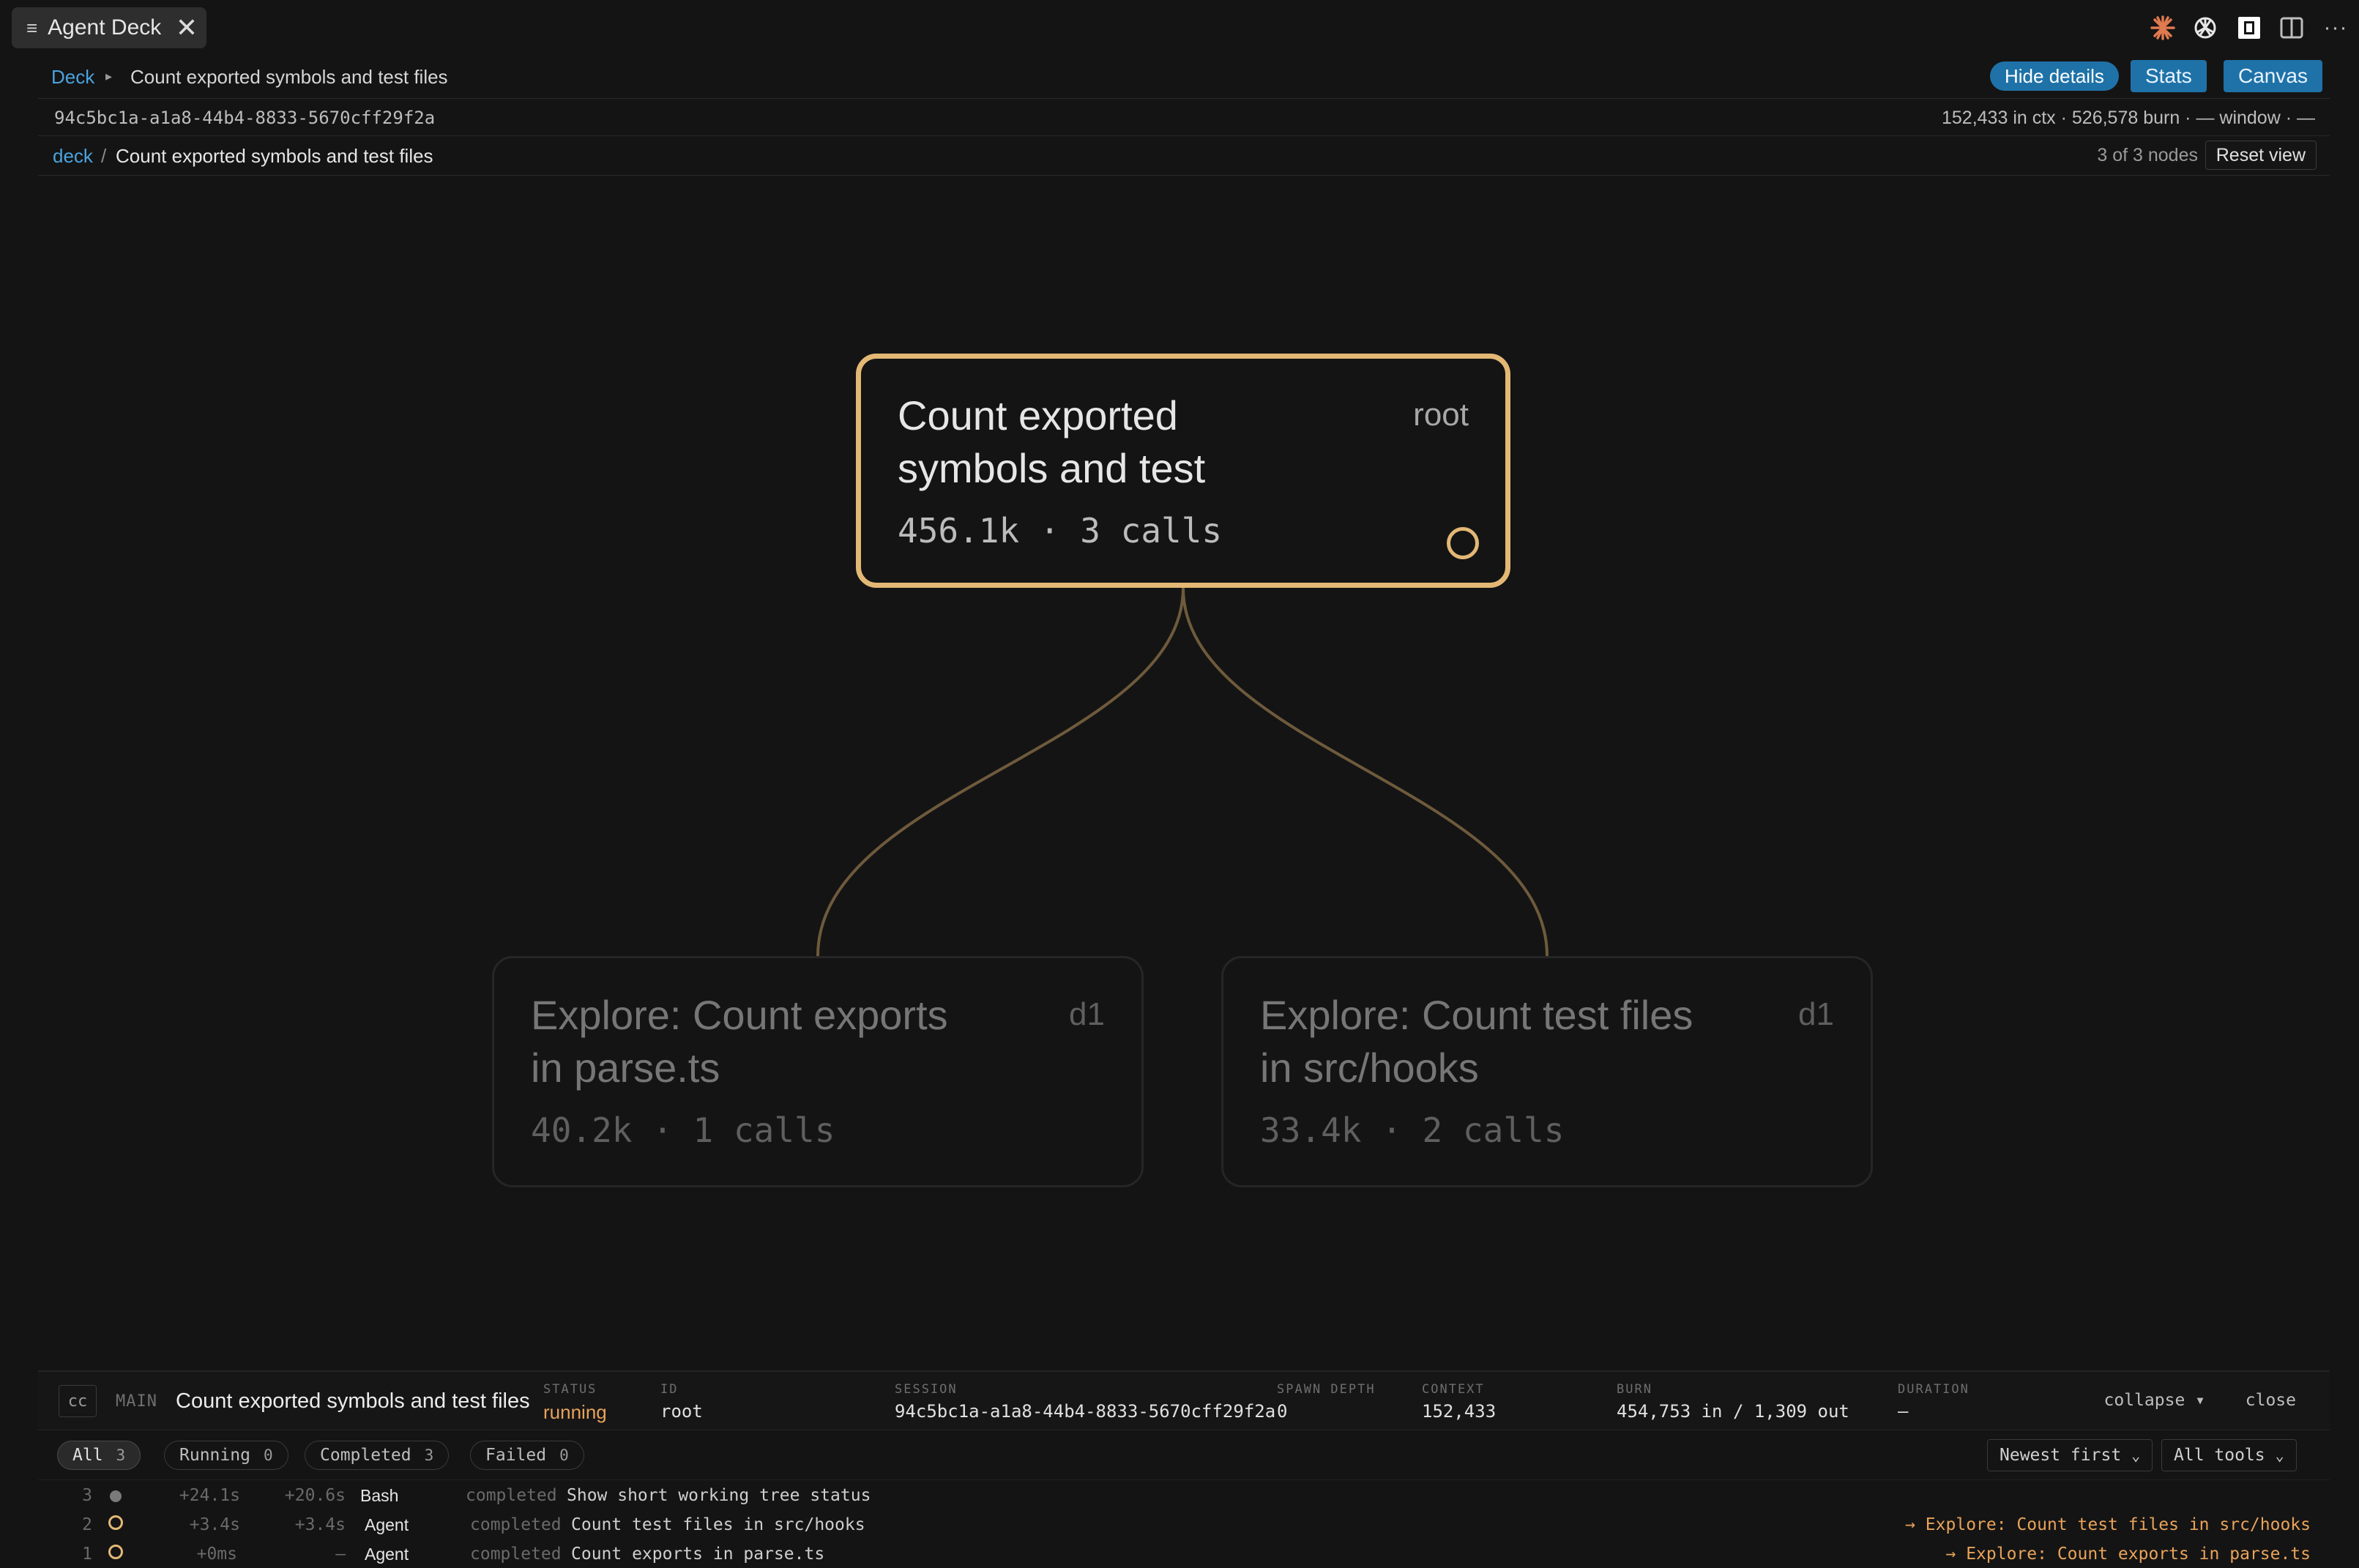  I want to click on node-title: Explore: Count exports in parse.ts, so click(739, 1041).